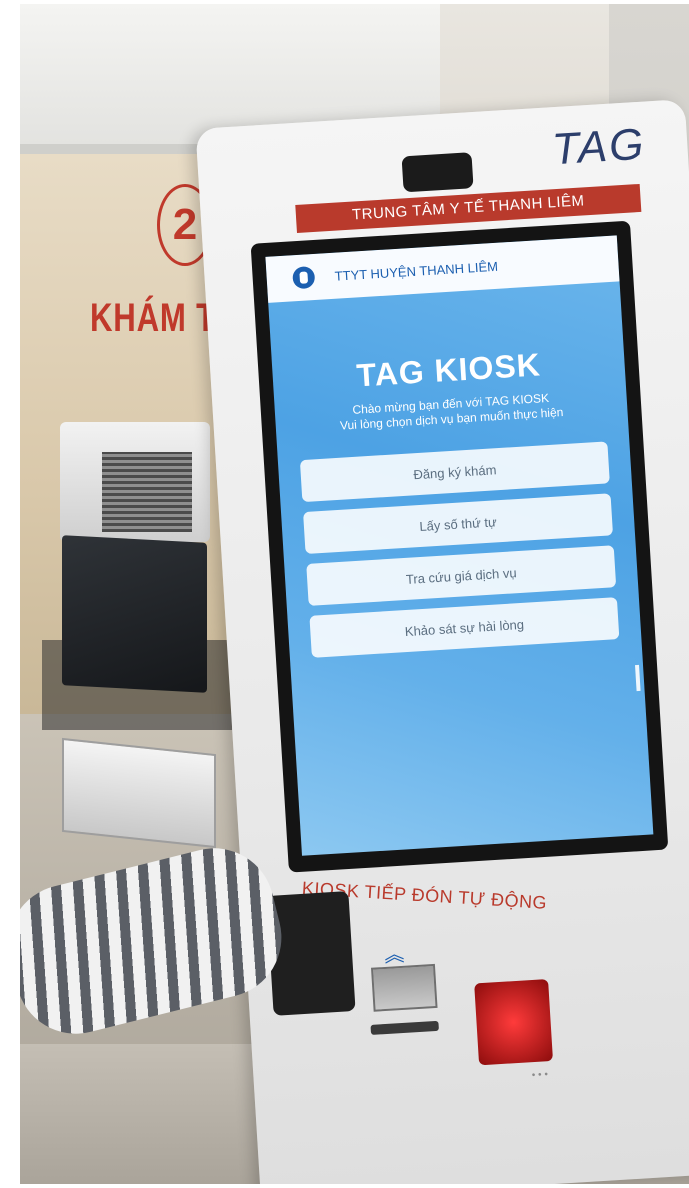 Image resolution: width=689 pixels, height=1188 pixels. I want to click on kiosk-brand-logo: TAG, so click(598, 147).